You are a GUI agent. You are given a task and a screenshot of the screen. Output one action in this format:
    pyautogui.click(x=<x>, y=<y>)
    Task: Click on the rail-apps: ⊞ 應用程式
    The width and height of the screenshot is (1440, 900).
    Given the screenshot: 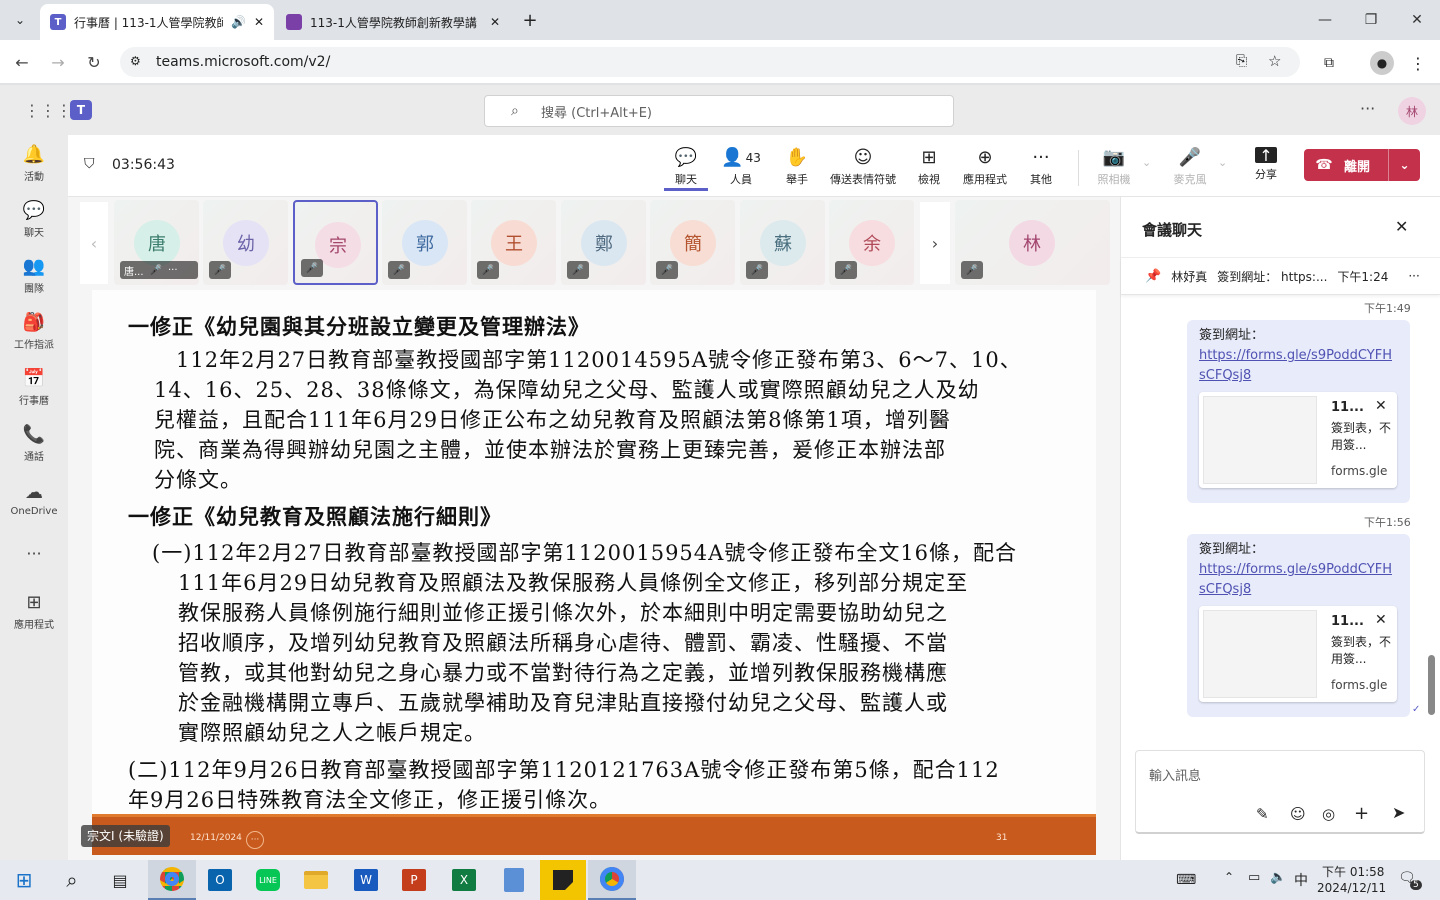 What is the action you would take?
    pyautogui.click(x=34, y=611)
    